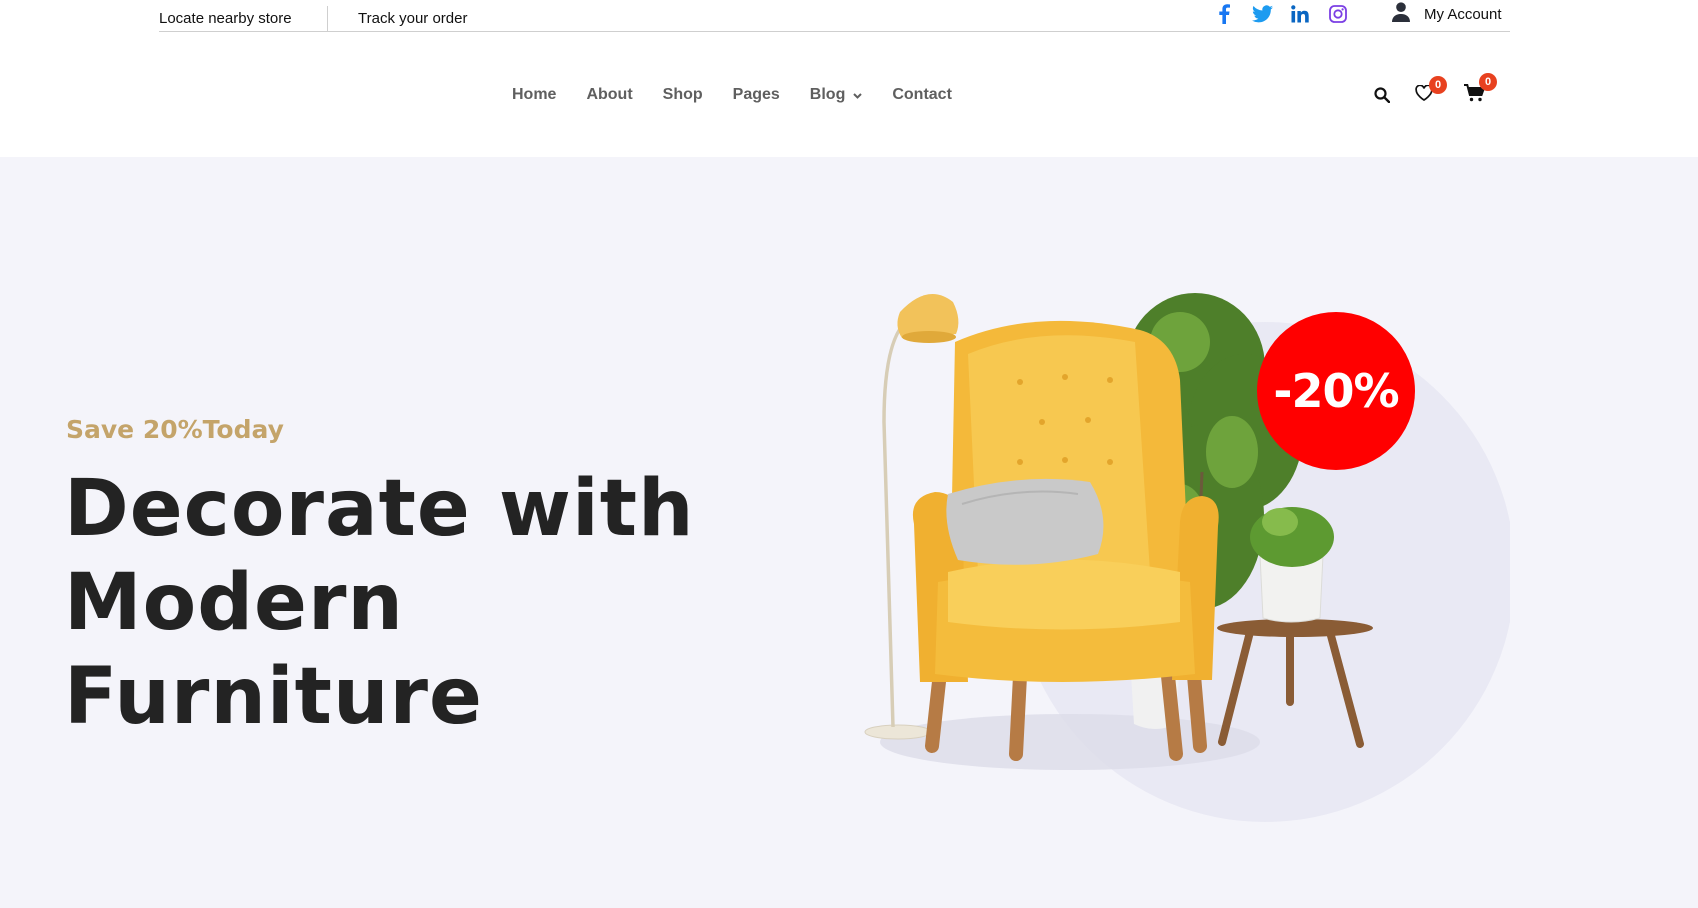 The image size is (1698, 908). What do you see at coordinates (327, 18) in the screenshot?
I see `topbar-divider` at bounding box center [327, 18].